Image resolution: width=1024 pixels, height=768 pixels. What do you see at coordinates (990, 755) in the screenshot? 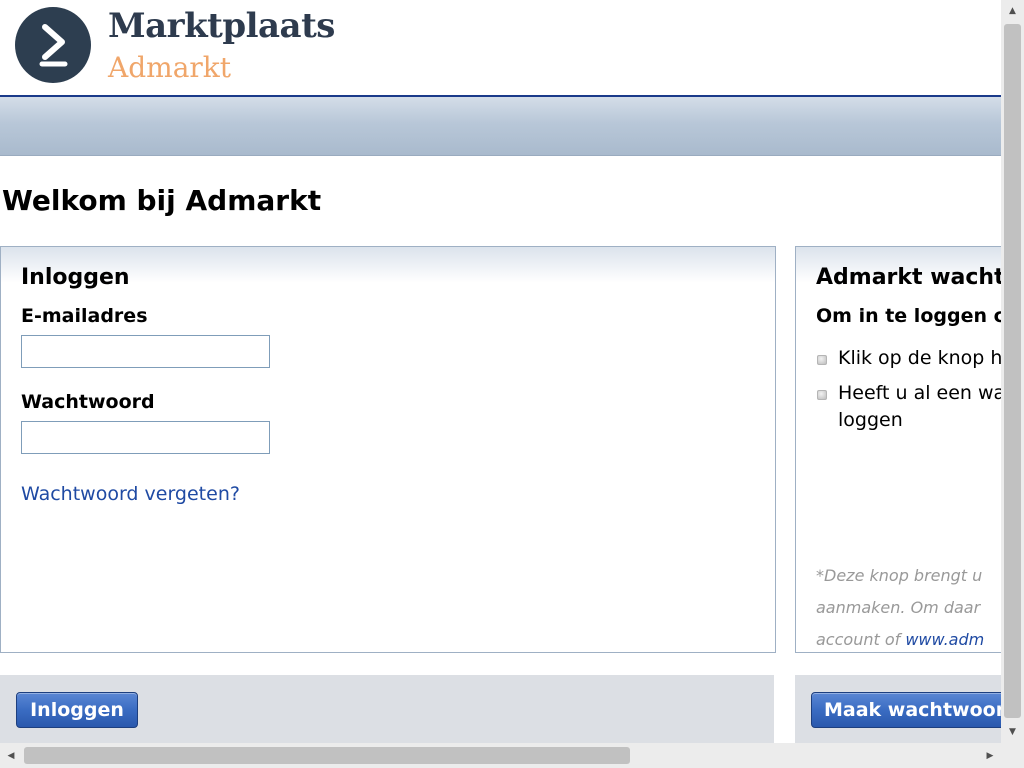
I see `scroll-right-icon: ▶` at bounding box center [990, 755].